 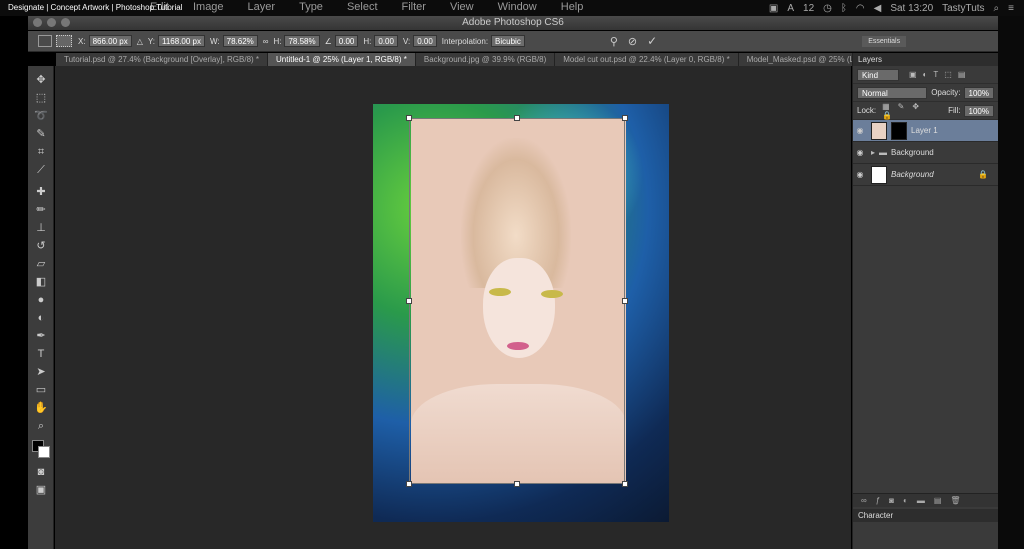 I want to click on dodge-tool-icon: ◐, so click(x=41, y=318).